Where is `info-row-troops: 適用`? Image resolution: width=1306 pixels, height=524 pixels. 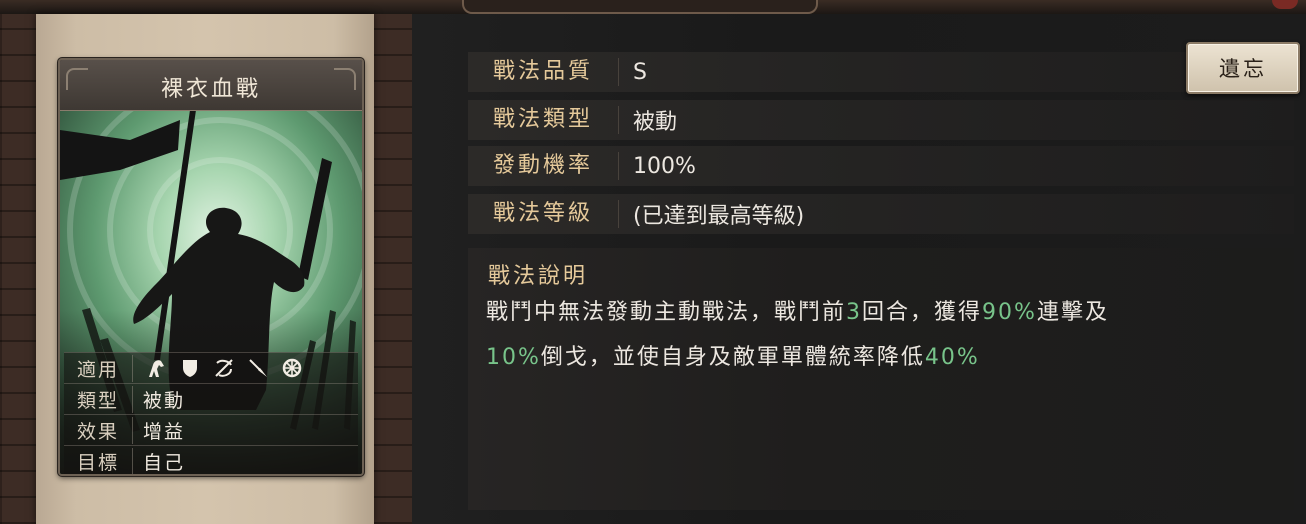
info-row-troops: 適用 is located at coordinates (211, 367).